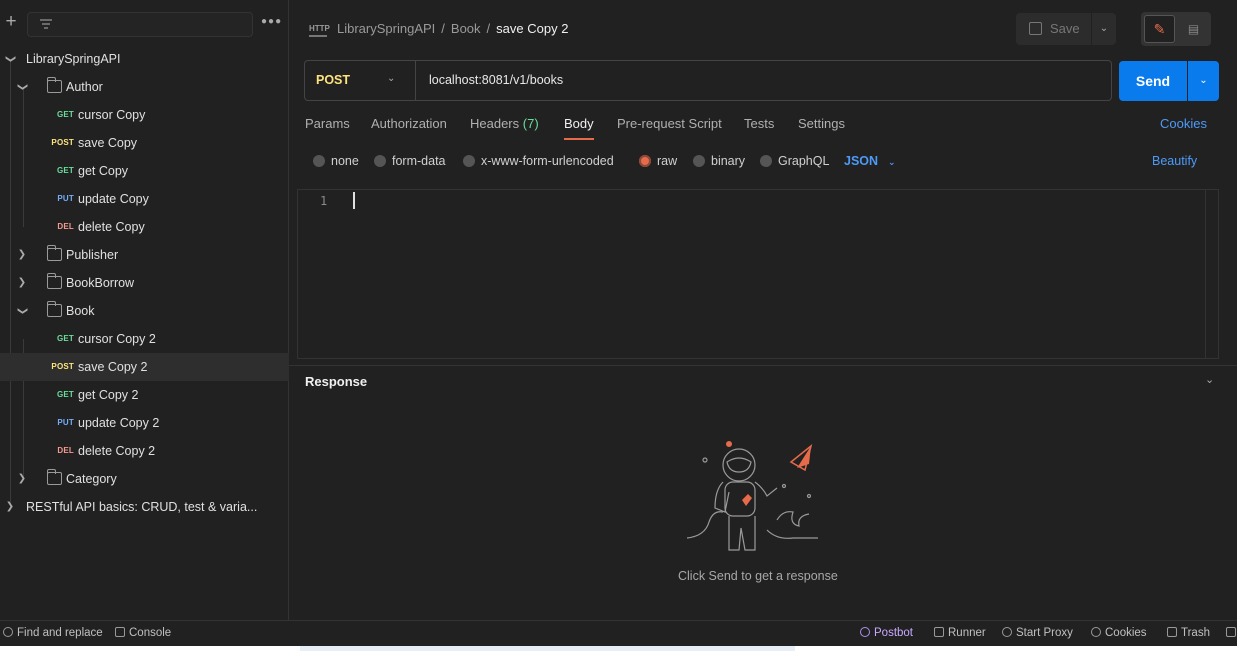 This screenshot has width=1237, height=651. I want to click on tab-pre-request-script: Pre-request Script, so click(669, 127).